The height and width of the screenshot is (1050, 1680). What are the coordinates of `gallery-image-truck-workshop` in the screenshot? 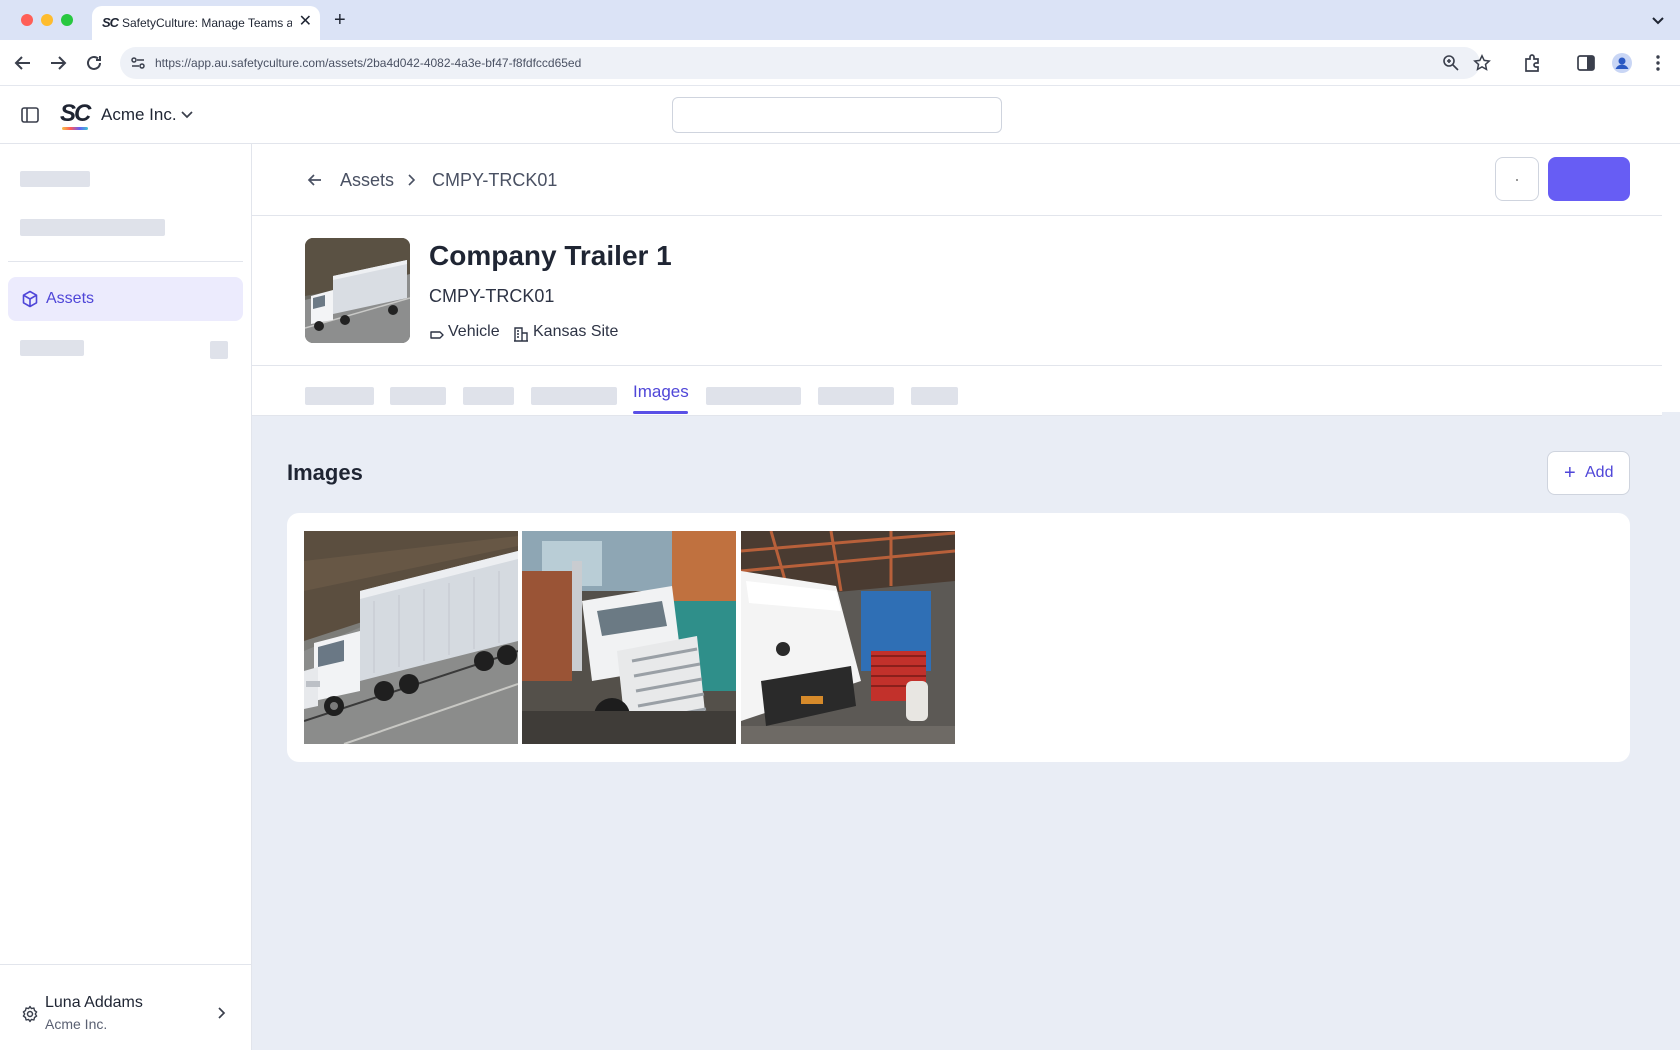 It's located at (629, 637).